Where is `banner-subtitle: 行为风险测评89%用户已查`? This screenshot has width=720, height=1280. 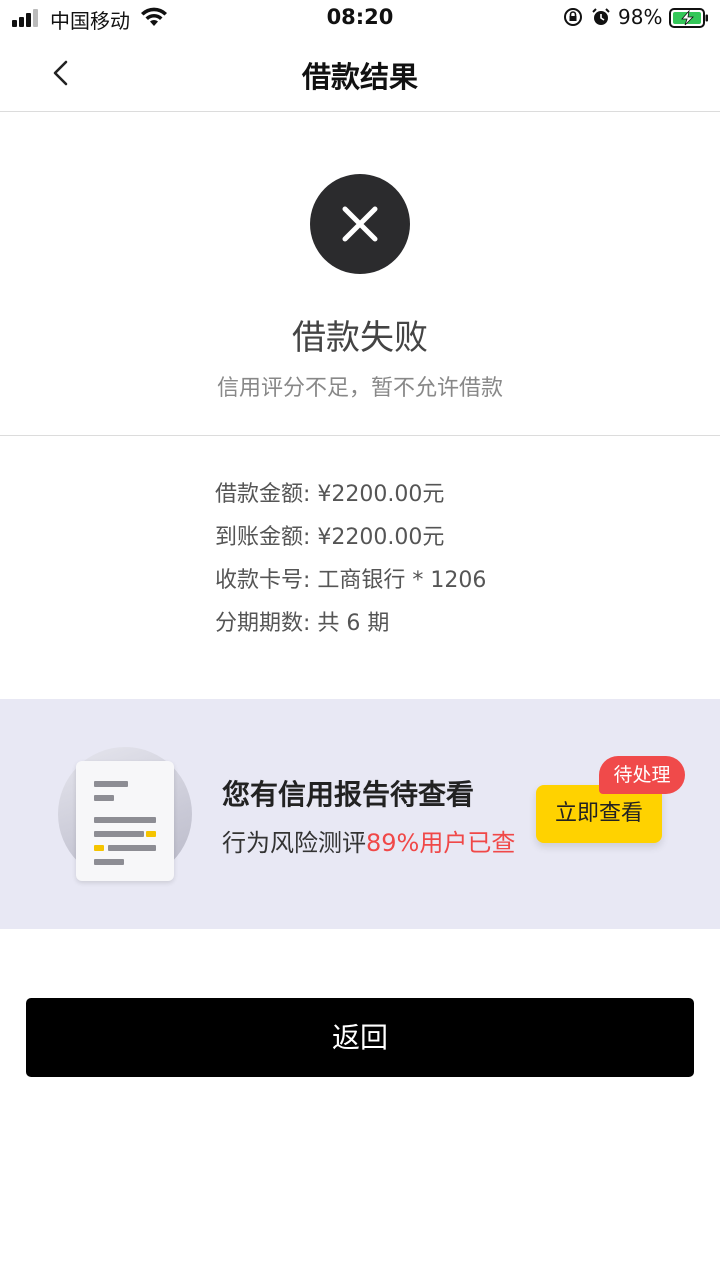 banner-subtitle: 行为风险测评89%用户已查 is located at coordinates (368, 840).